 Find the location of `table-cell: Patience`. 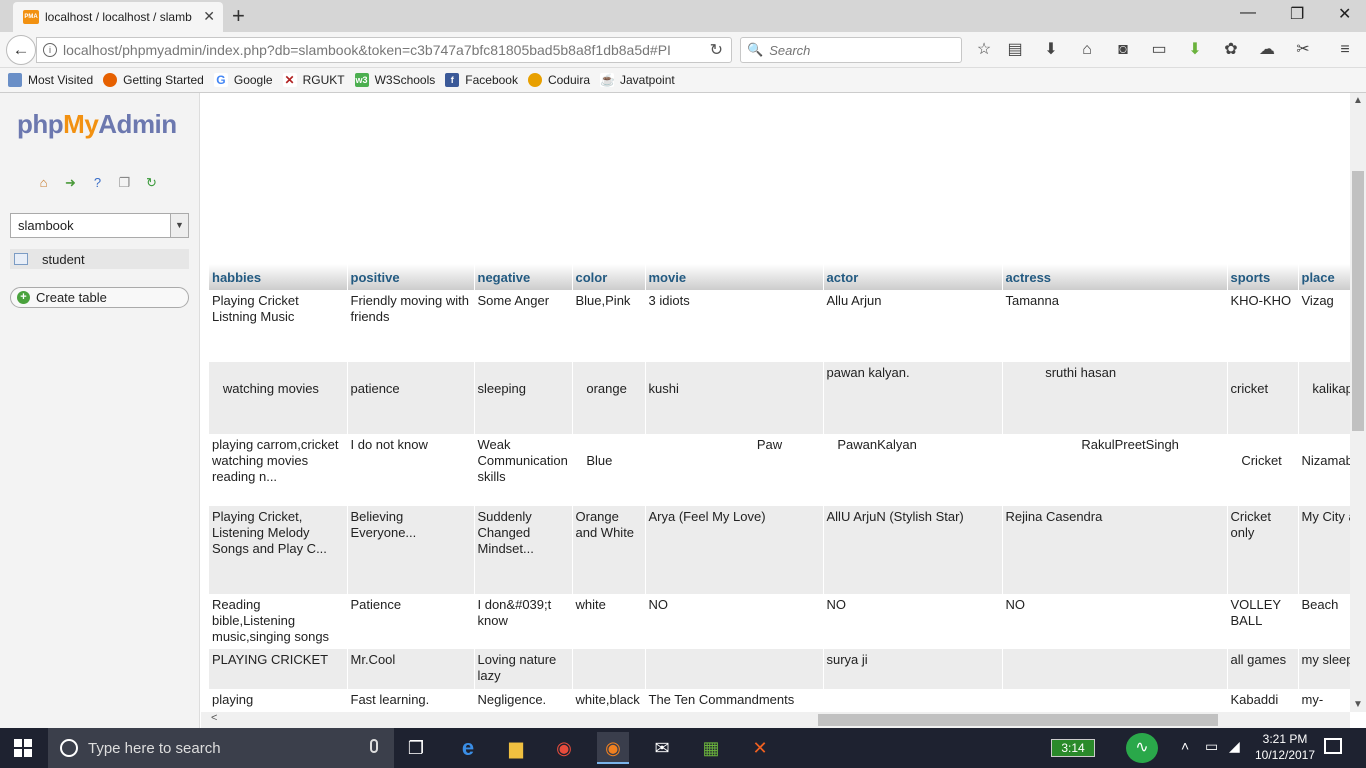

table-cell: Patience is located at coordinates (411, 621).